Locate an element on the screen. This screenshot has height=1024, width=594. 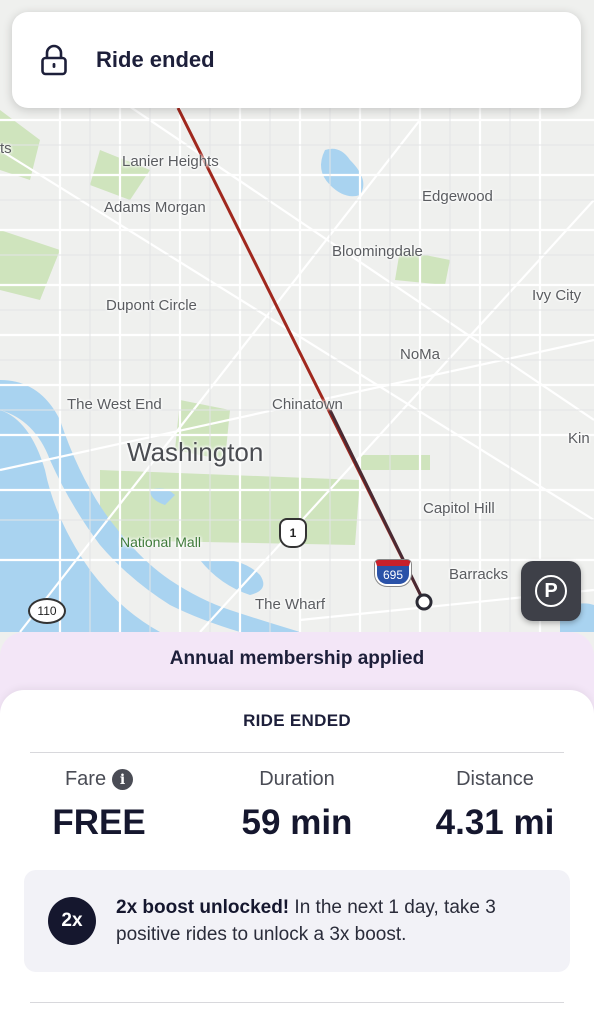
parking-icon: P is located at coordinates (551, 591).